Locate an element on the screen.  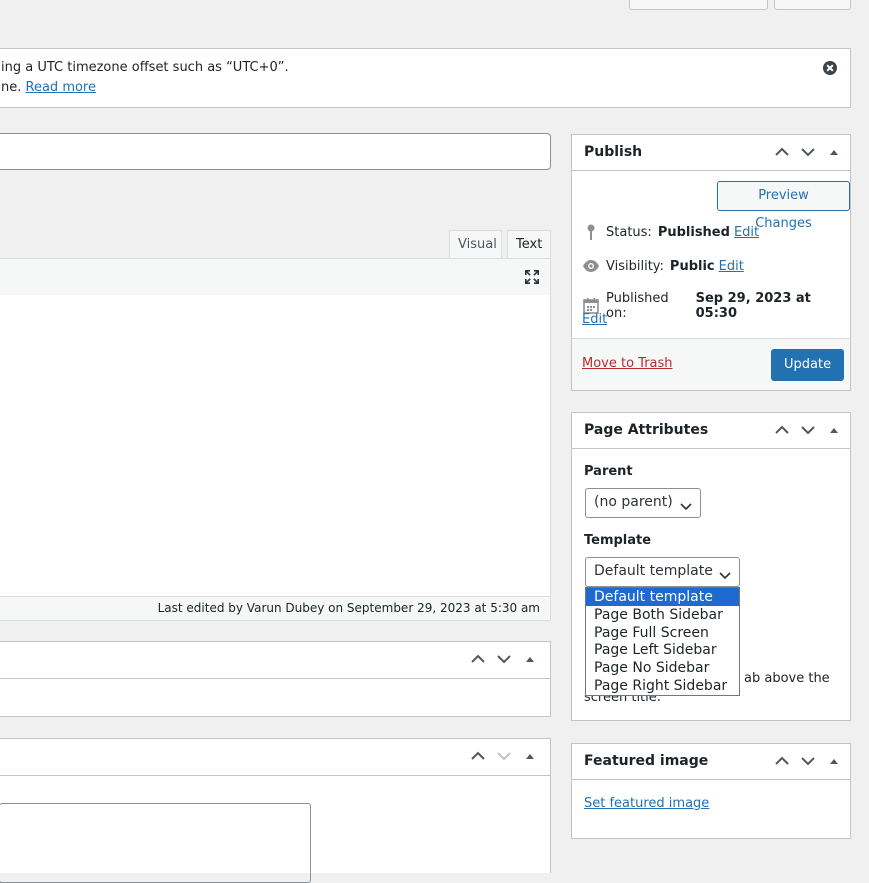
parent-label: Parent is located at coordinates (608, 471).